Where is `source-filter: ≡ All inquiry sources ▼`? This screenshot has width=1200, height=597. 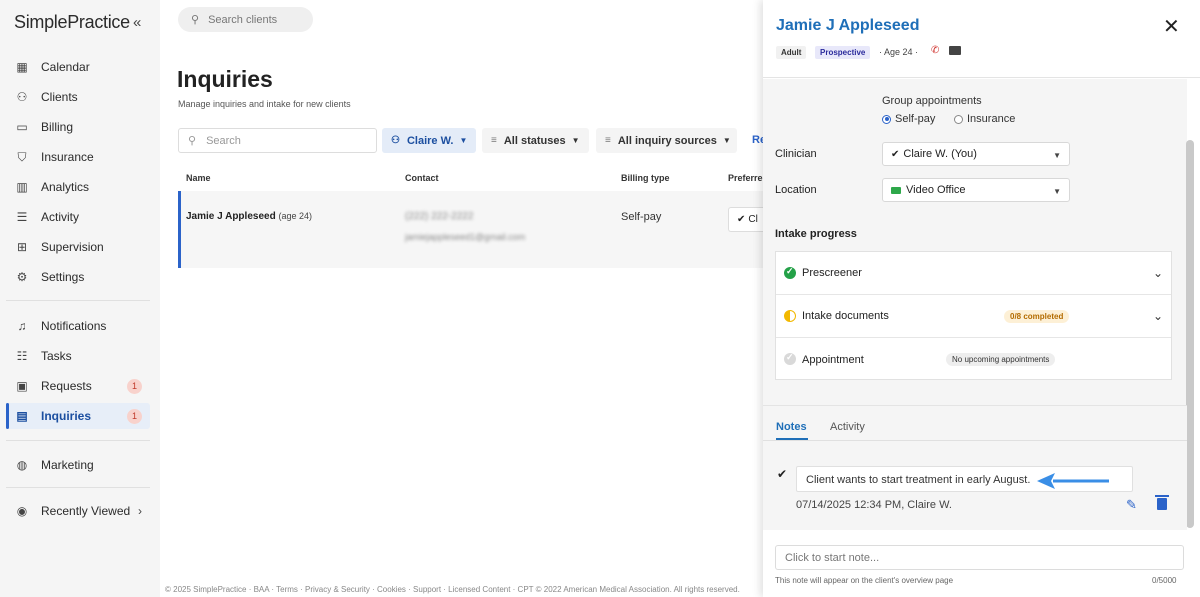 source-filter: ≡ All inquiry sources ▼ is located at coordinates (666, 140).